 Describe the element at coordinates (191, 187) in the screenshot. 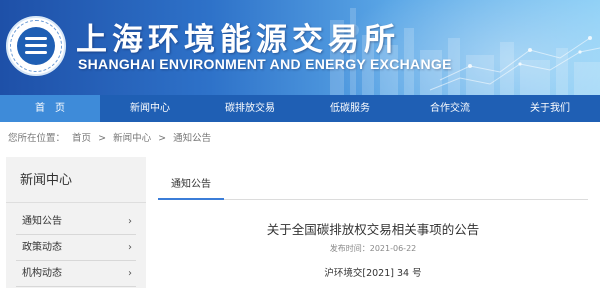

I see `tab-notices: 通知公告` at that location.